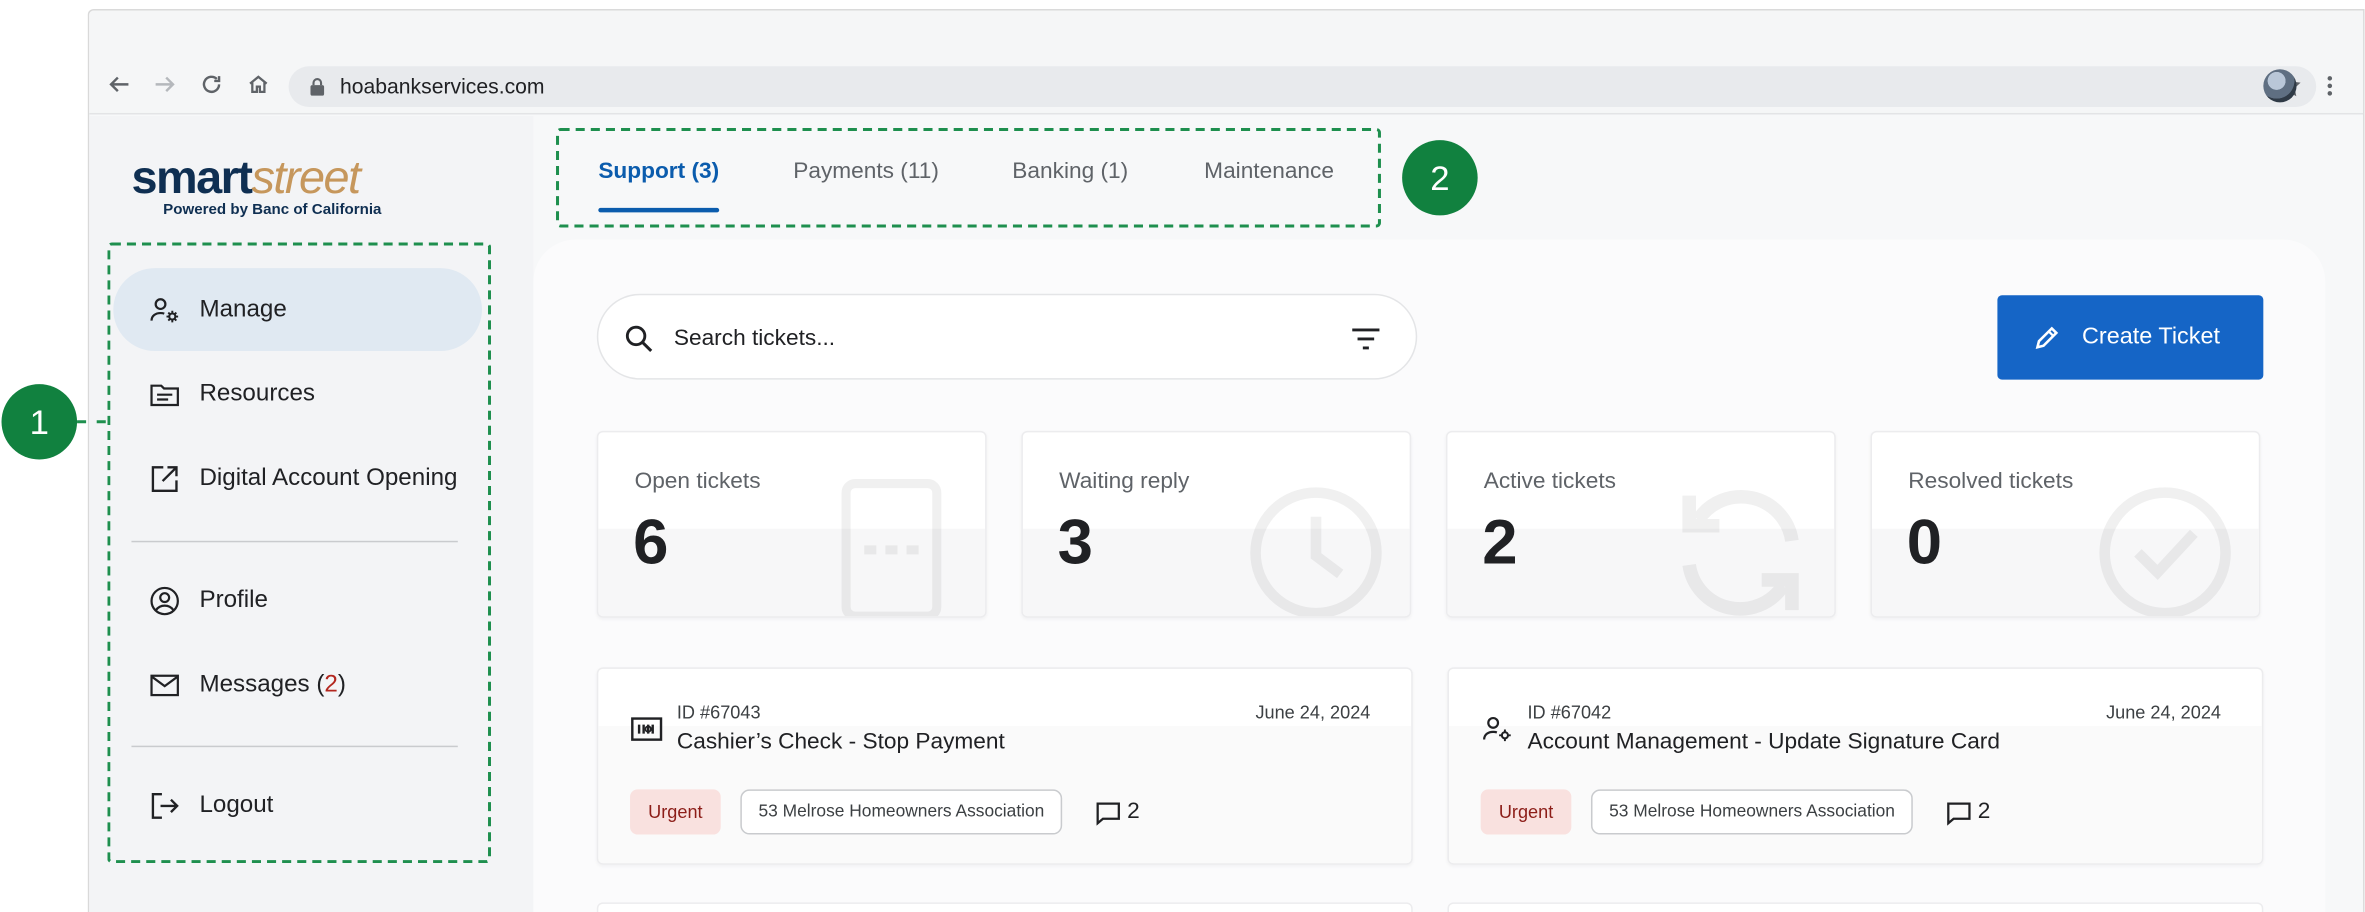 The height and width of the screenshot is (912, 2365). I want to click on stat-card-waiting: Waiting reply 3, so click(1216, 524).